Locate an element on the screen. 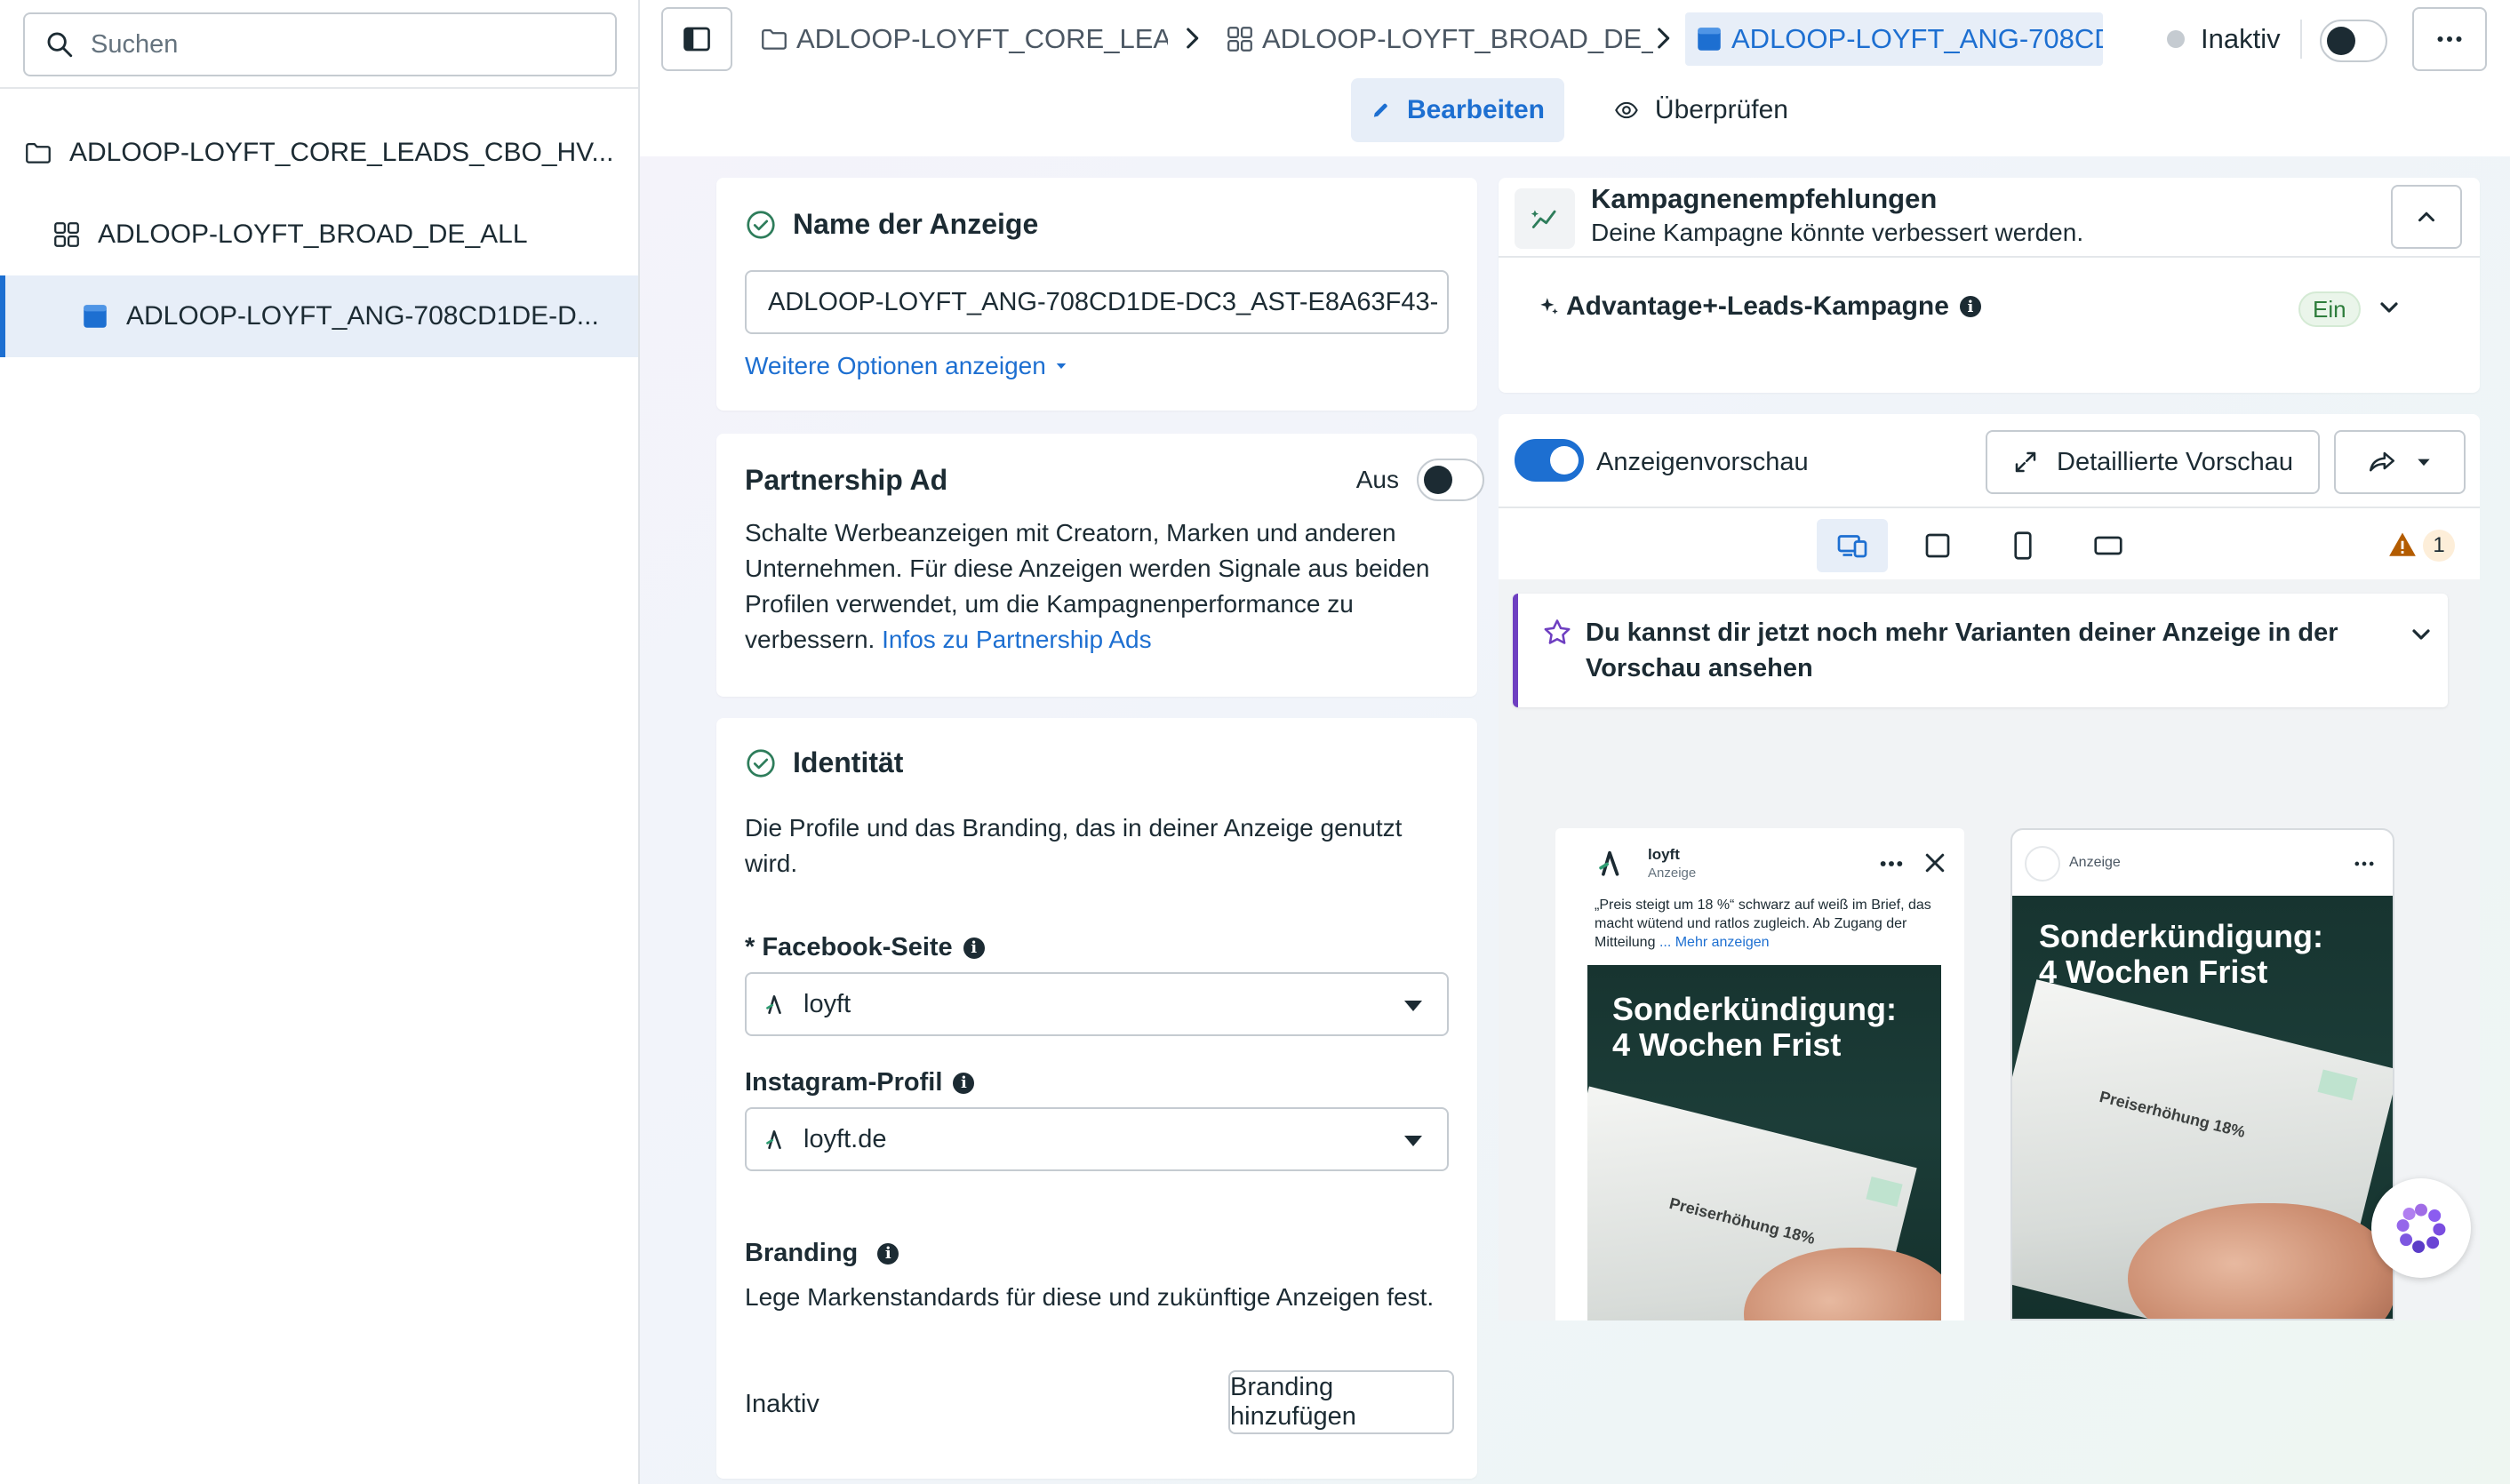 This screenshot has height=1484, width=2510. tab-edit-label: Bearbeiten is located at coordinates (1475, 109).